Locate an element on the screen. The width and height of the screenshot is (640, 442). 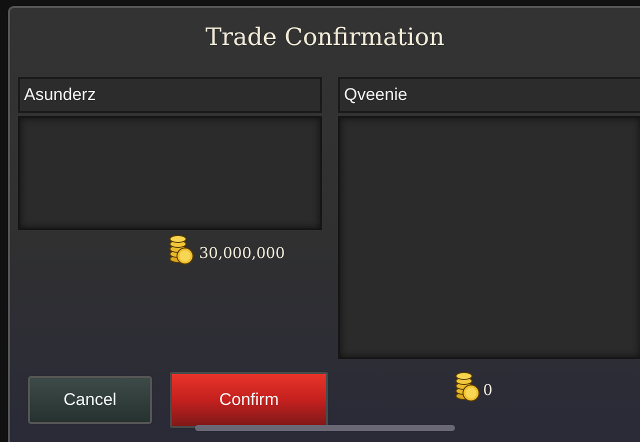
coin-amount: 0 is located at coordinates (488, 390).